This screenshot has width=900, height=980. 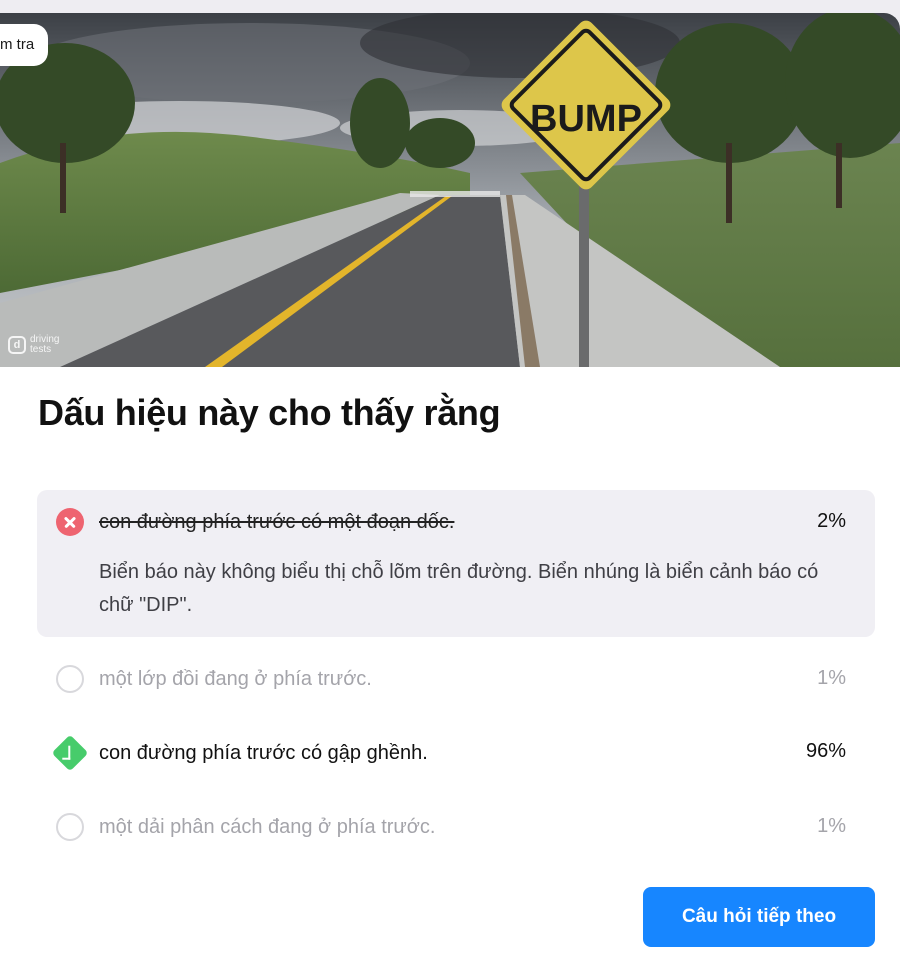 I want to click on watermark: d driving tests, so click(x=39, y=345).